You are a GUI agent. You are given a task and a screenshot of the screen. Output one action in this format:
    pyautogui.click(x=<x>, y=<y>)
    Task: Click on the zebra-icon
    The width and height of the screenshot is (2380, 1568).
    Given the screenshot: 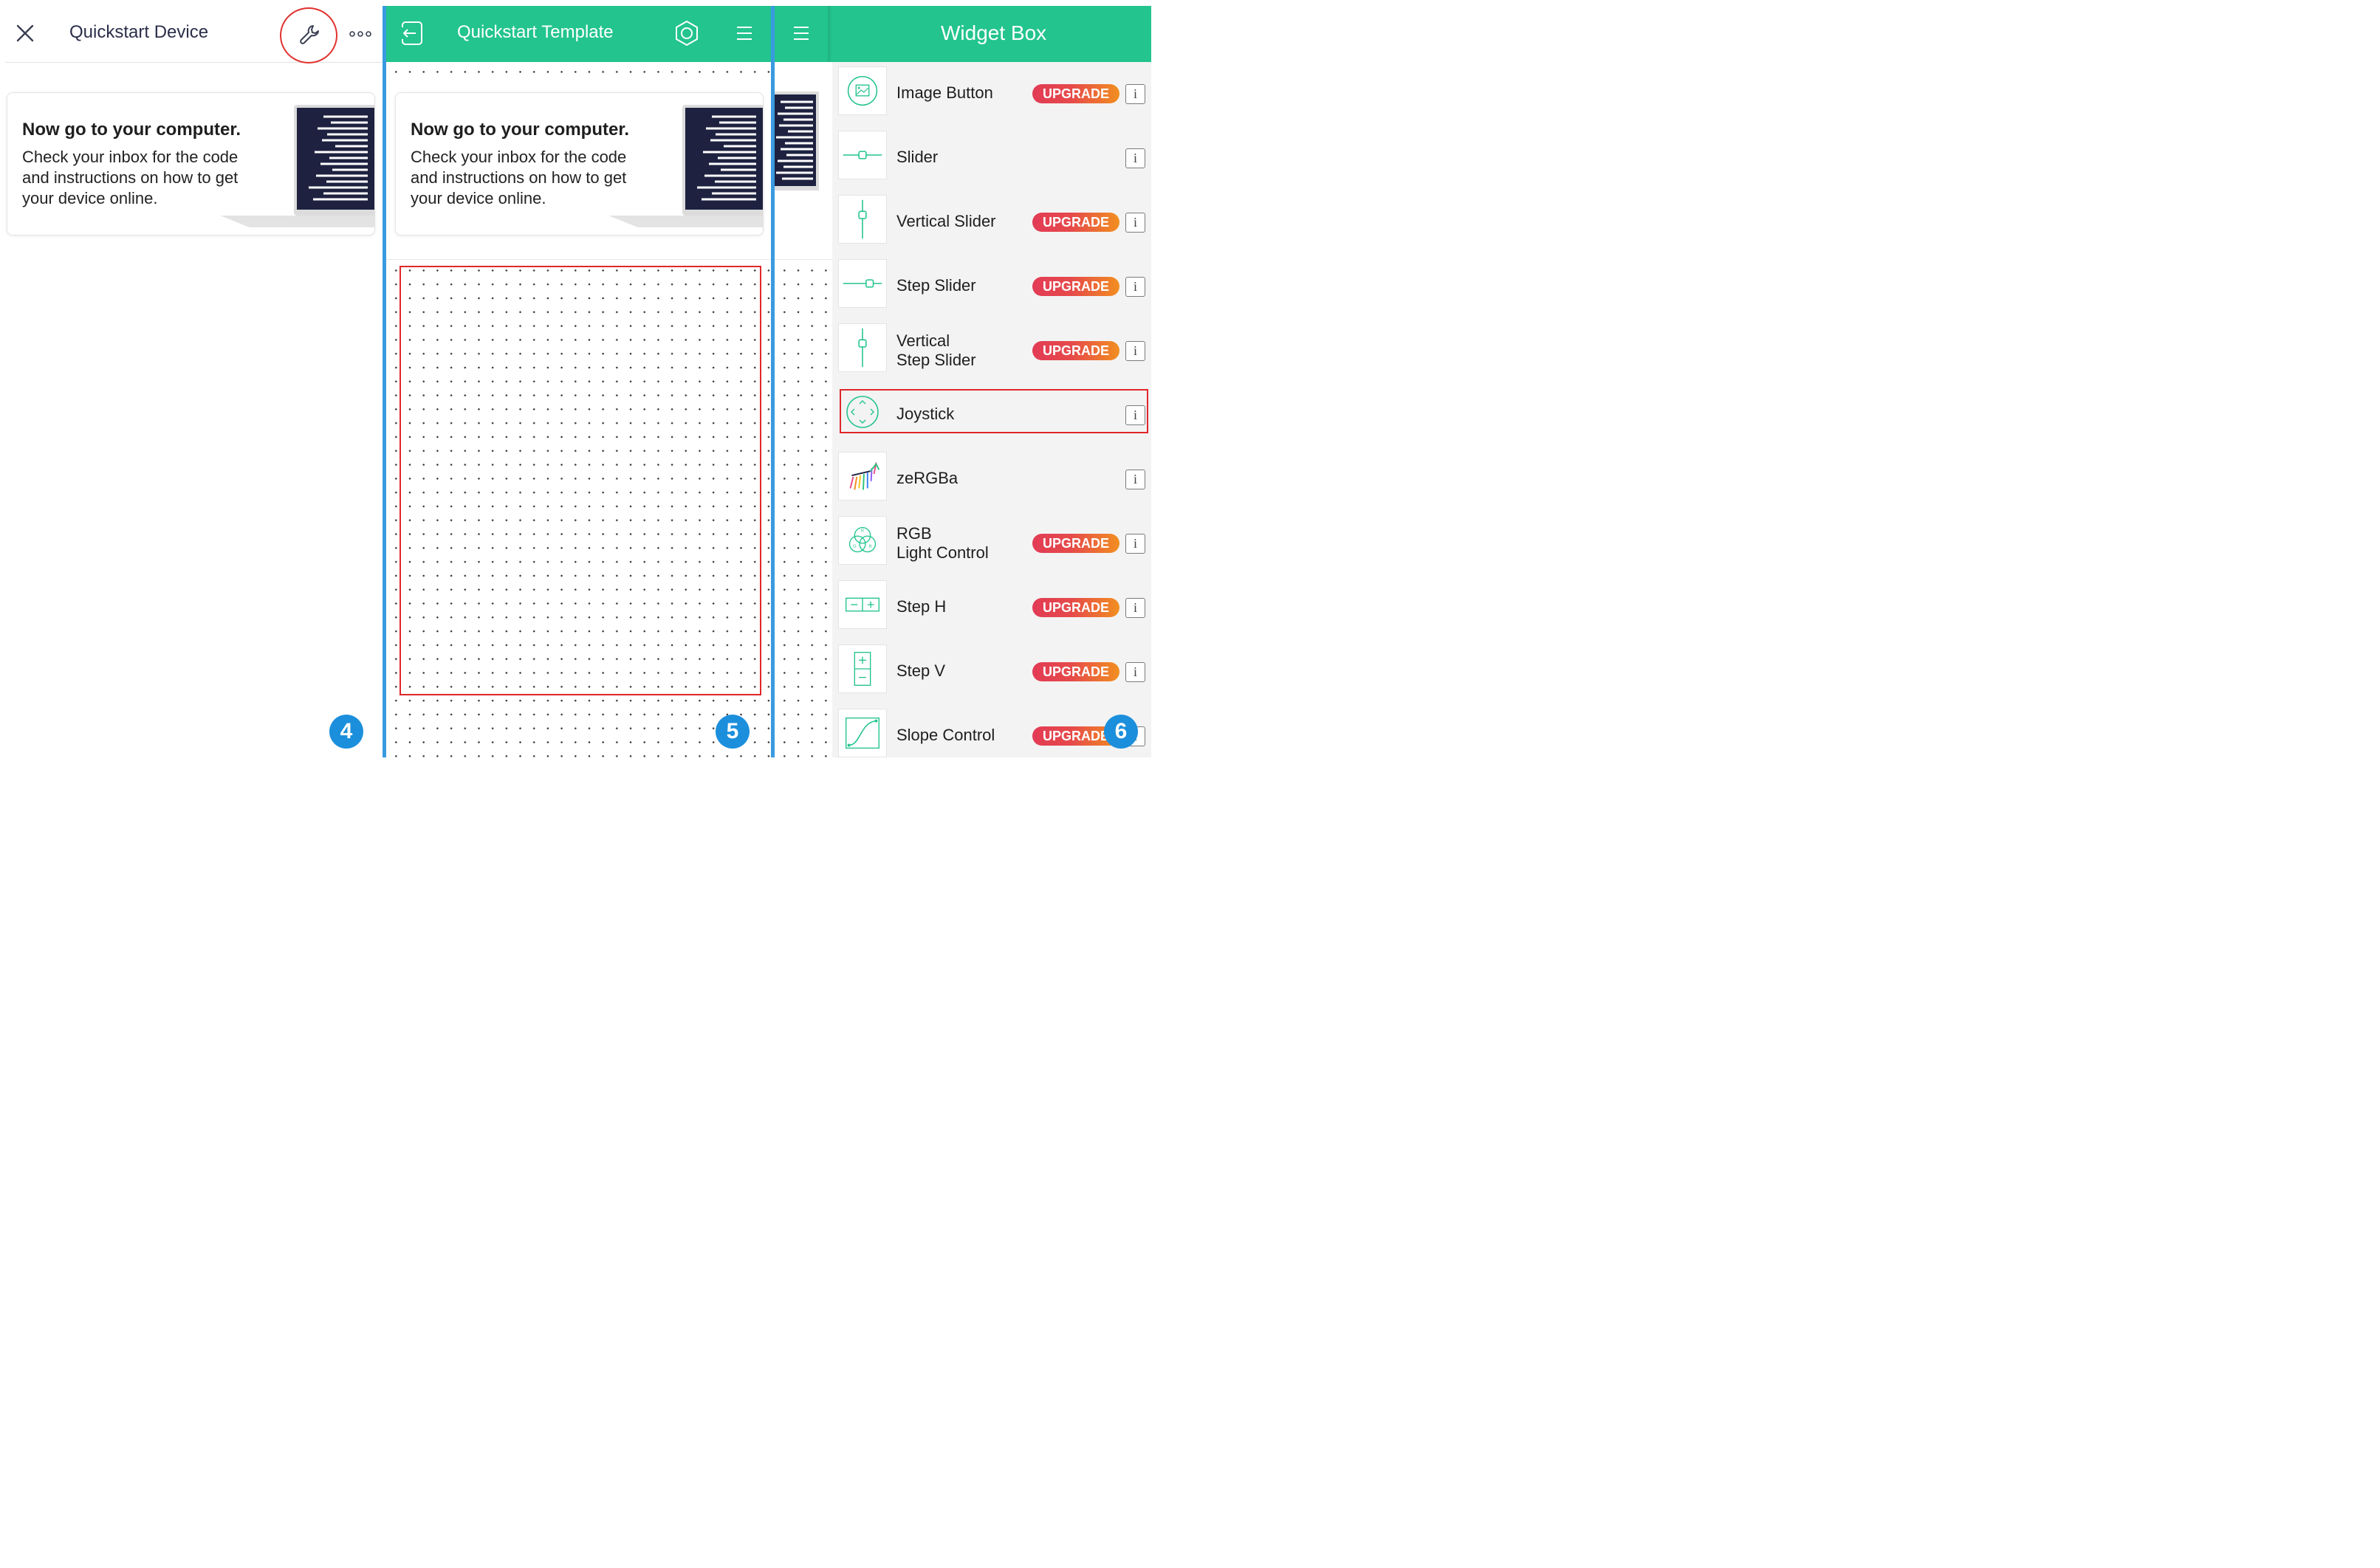 What is the action you would take?
    pyautogui.click(x=862, y=476)
    